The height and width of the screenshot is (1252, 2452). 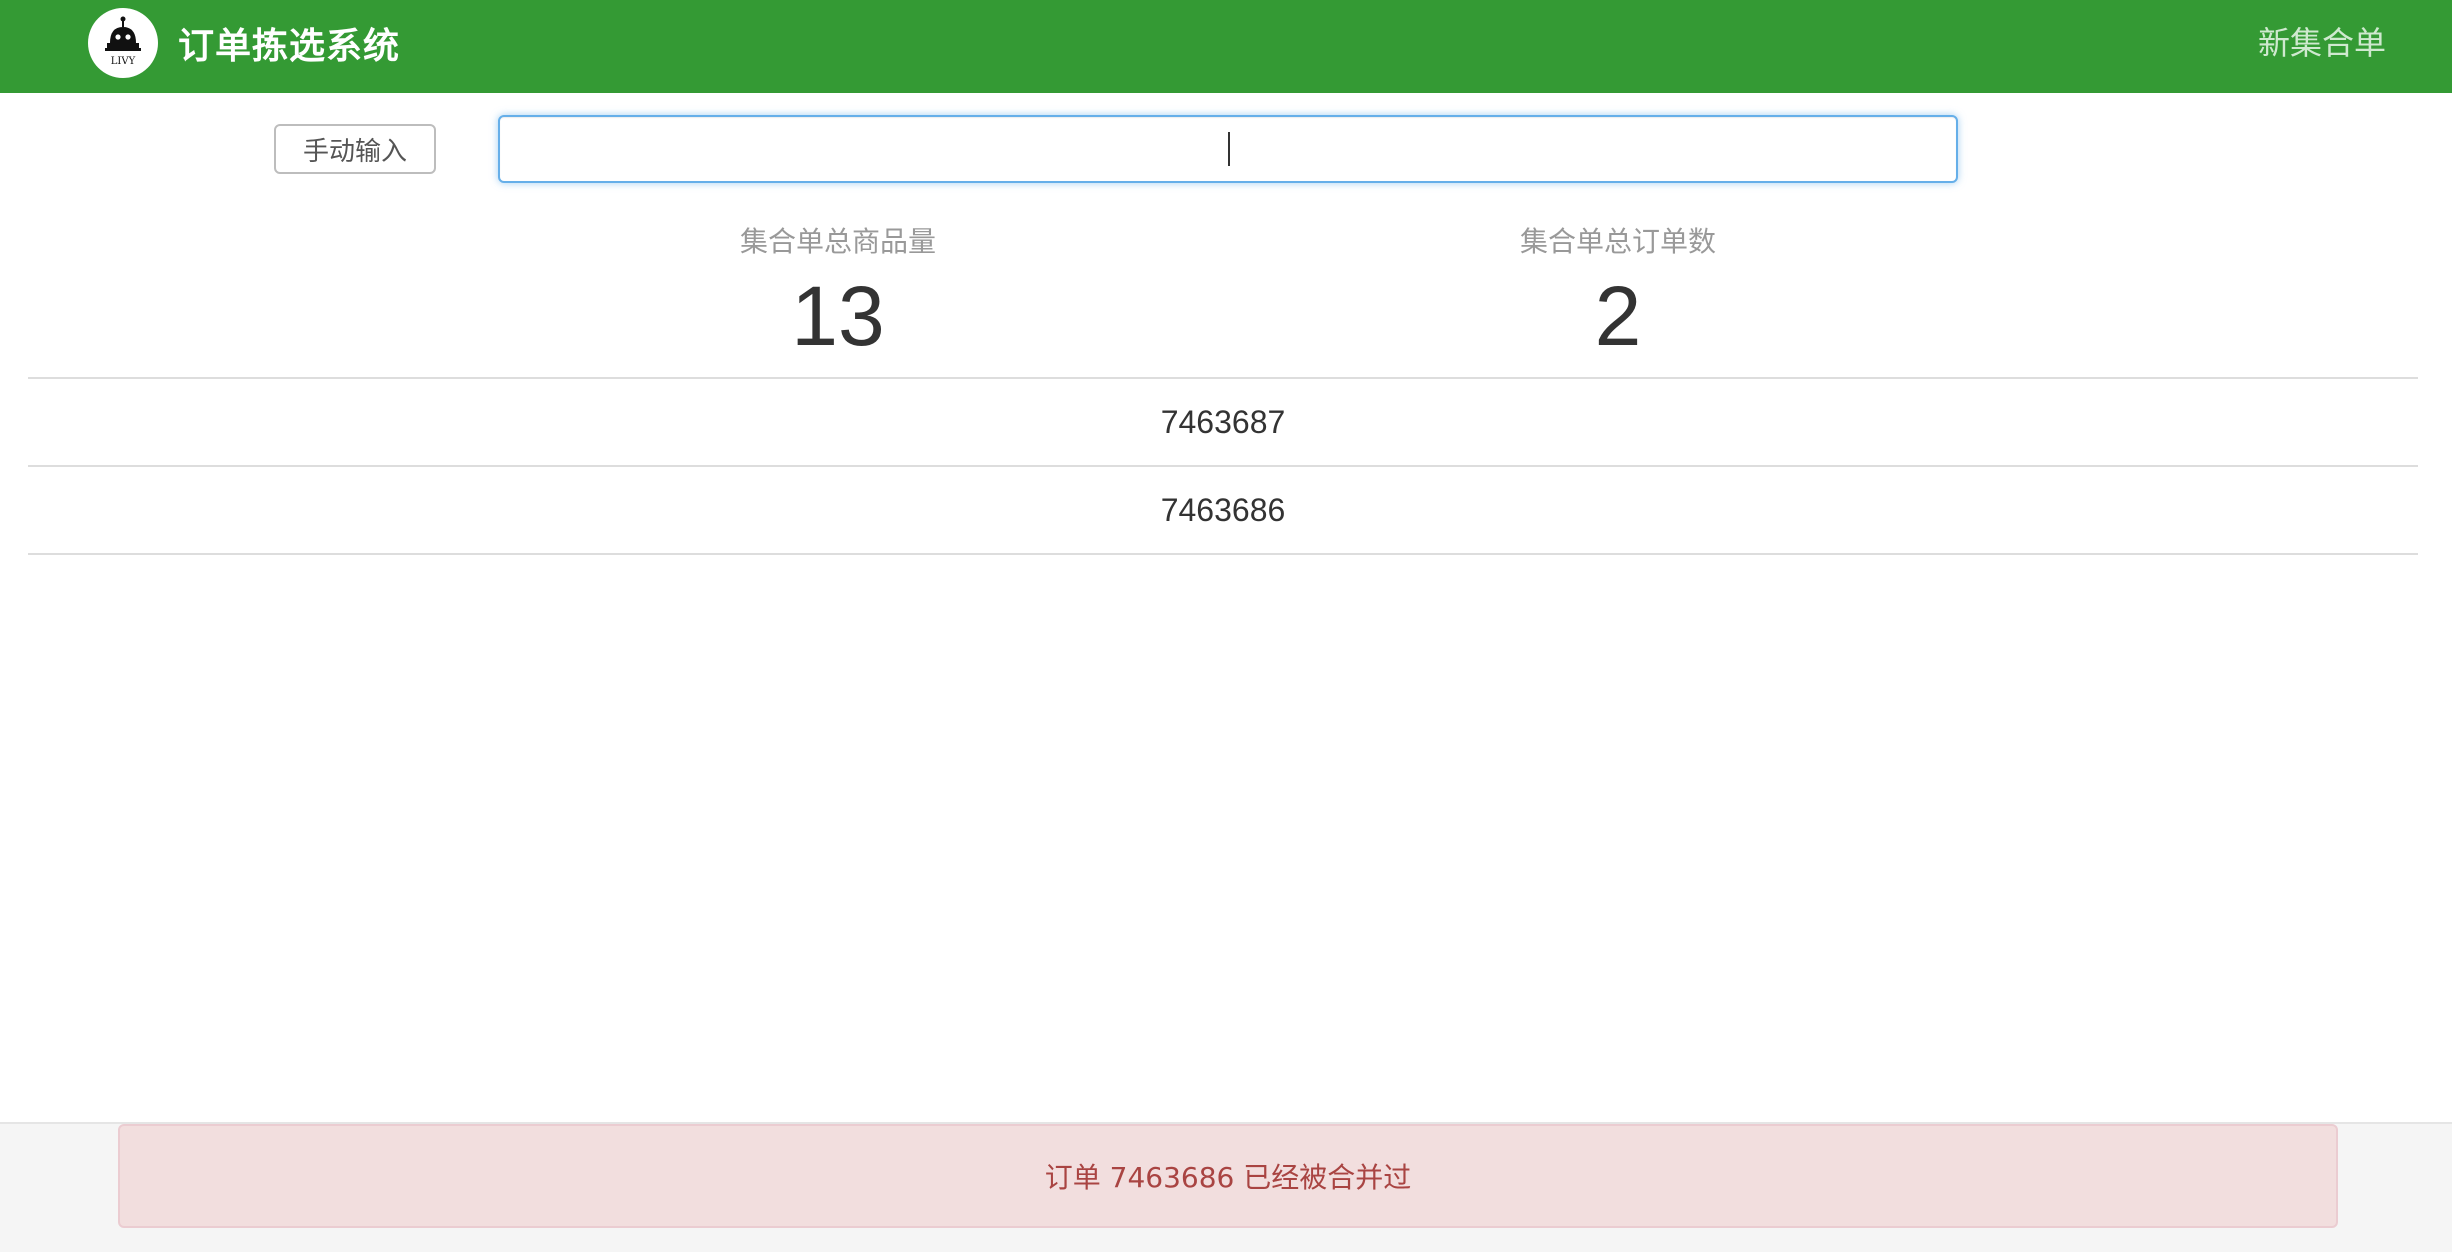 What do you see at coordinates (123, 43) in the screenshot?
I see `robot-logo-icon: LIVY` at bounding box center [123, 43].